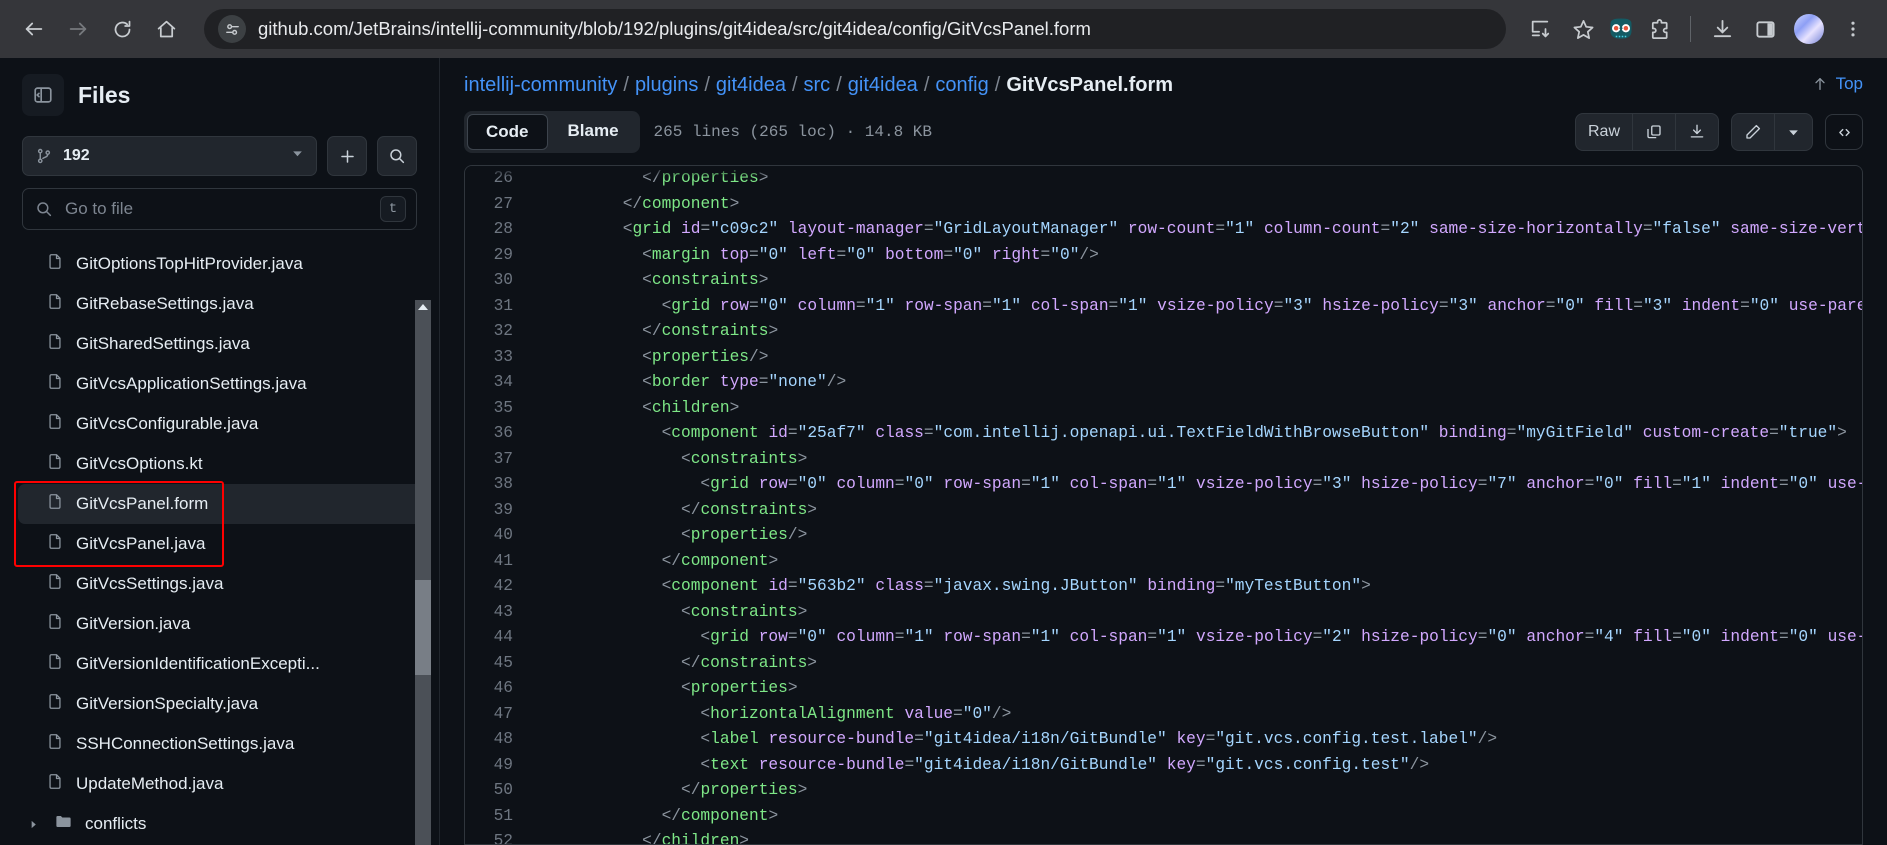 This screenshot has height=845, width=1887. Describe the element at coordinates (223, 464) in the screenshot. I see `tree-file-item: GitVcsOptions.kt` at that location.